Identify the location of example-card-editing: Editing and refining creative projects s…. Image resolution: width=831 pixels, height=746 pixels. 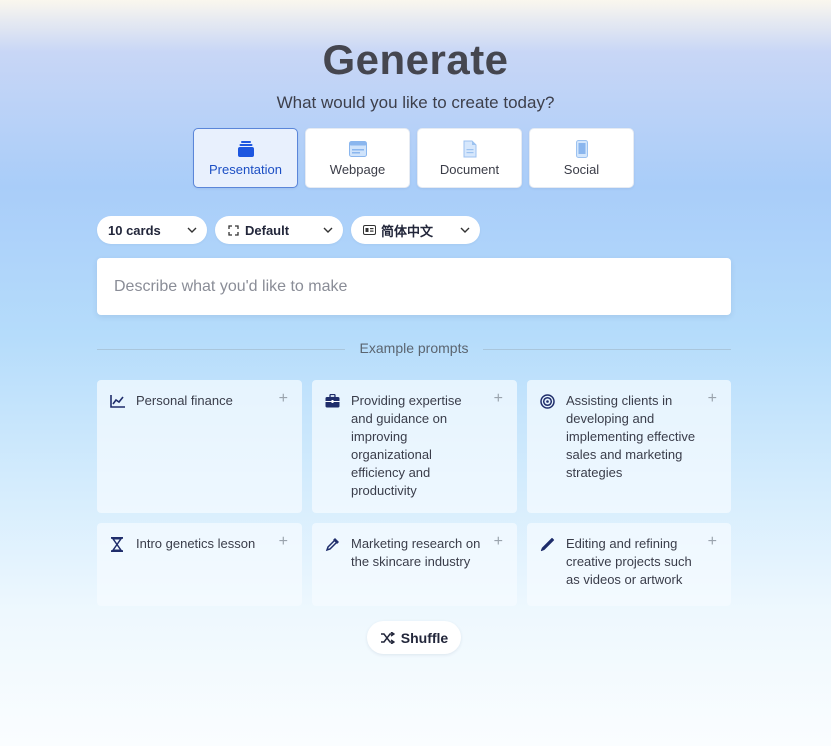
(629, 564).